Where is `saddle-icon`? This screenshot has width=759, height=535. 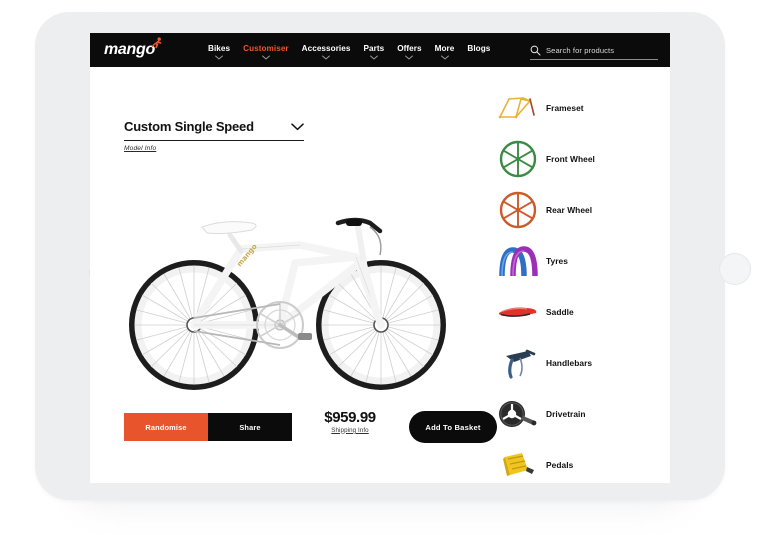
saddle-icon is located at coordinates (518, 312).